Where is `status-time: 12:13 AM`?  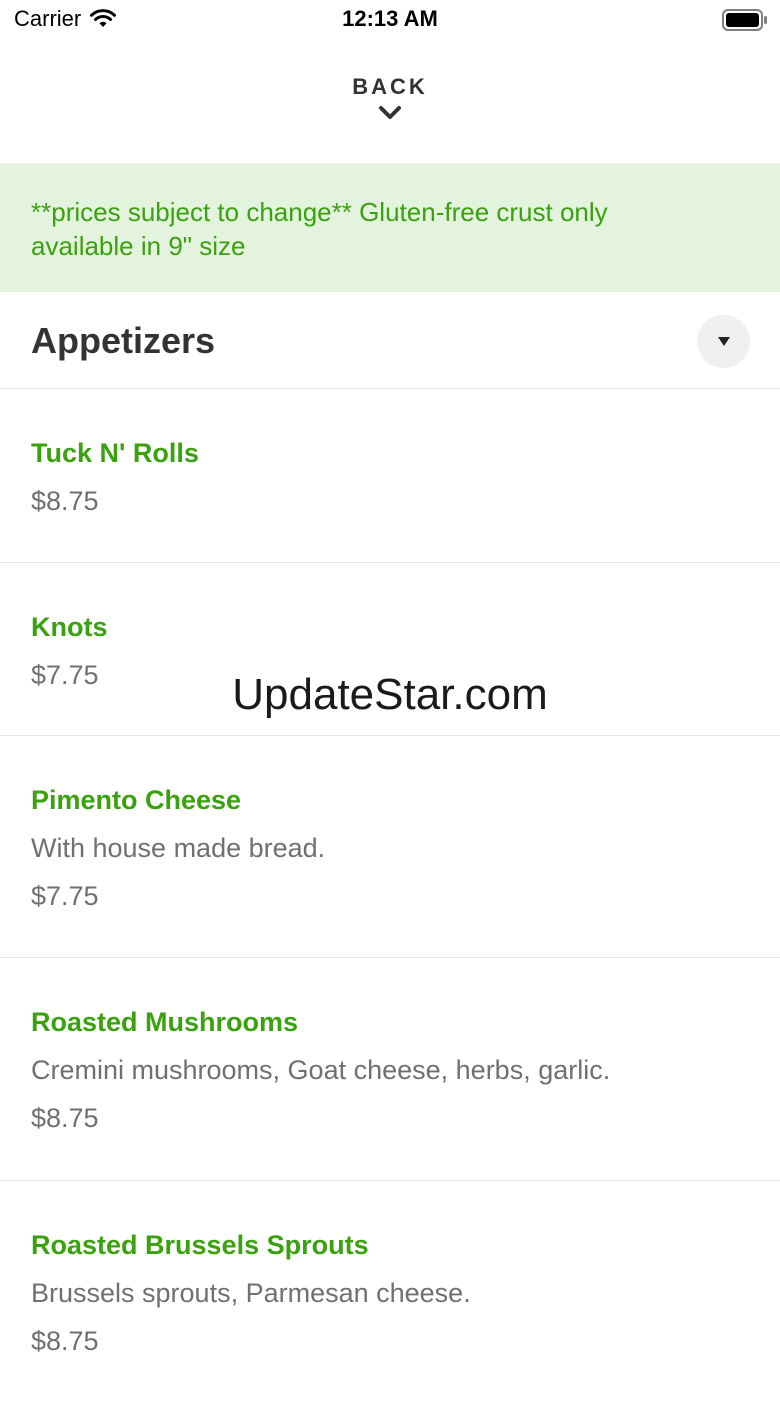
status-time: 12:13 AM is located at coordinates (390, 18).